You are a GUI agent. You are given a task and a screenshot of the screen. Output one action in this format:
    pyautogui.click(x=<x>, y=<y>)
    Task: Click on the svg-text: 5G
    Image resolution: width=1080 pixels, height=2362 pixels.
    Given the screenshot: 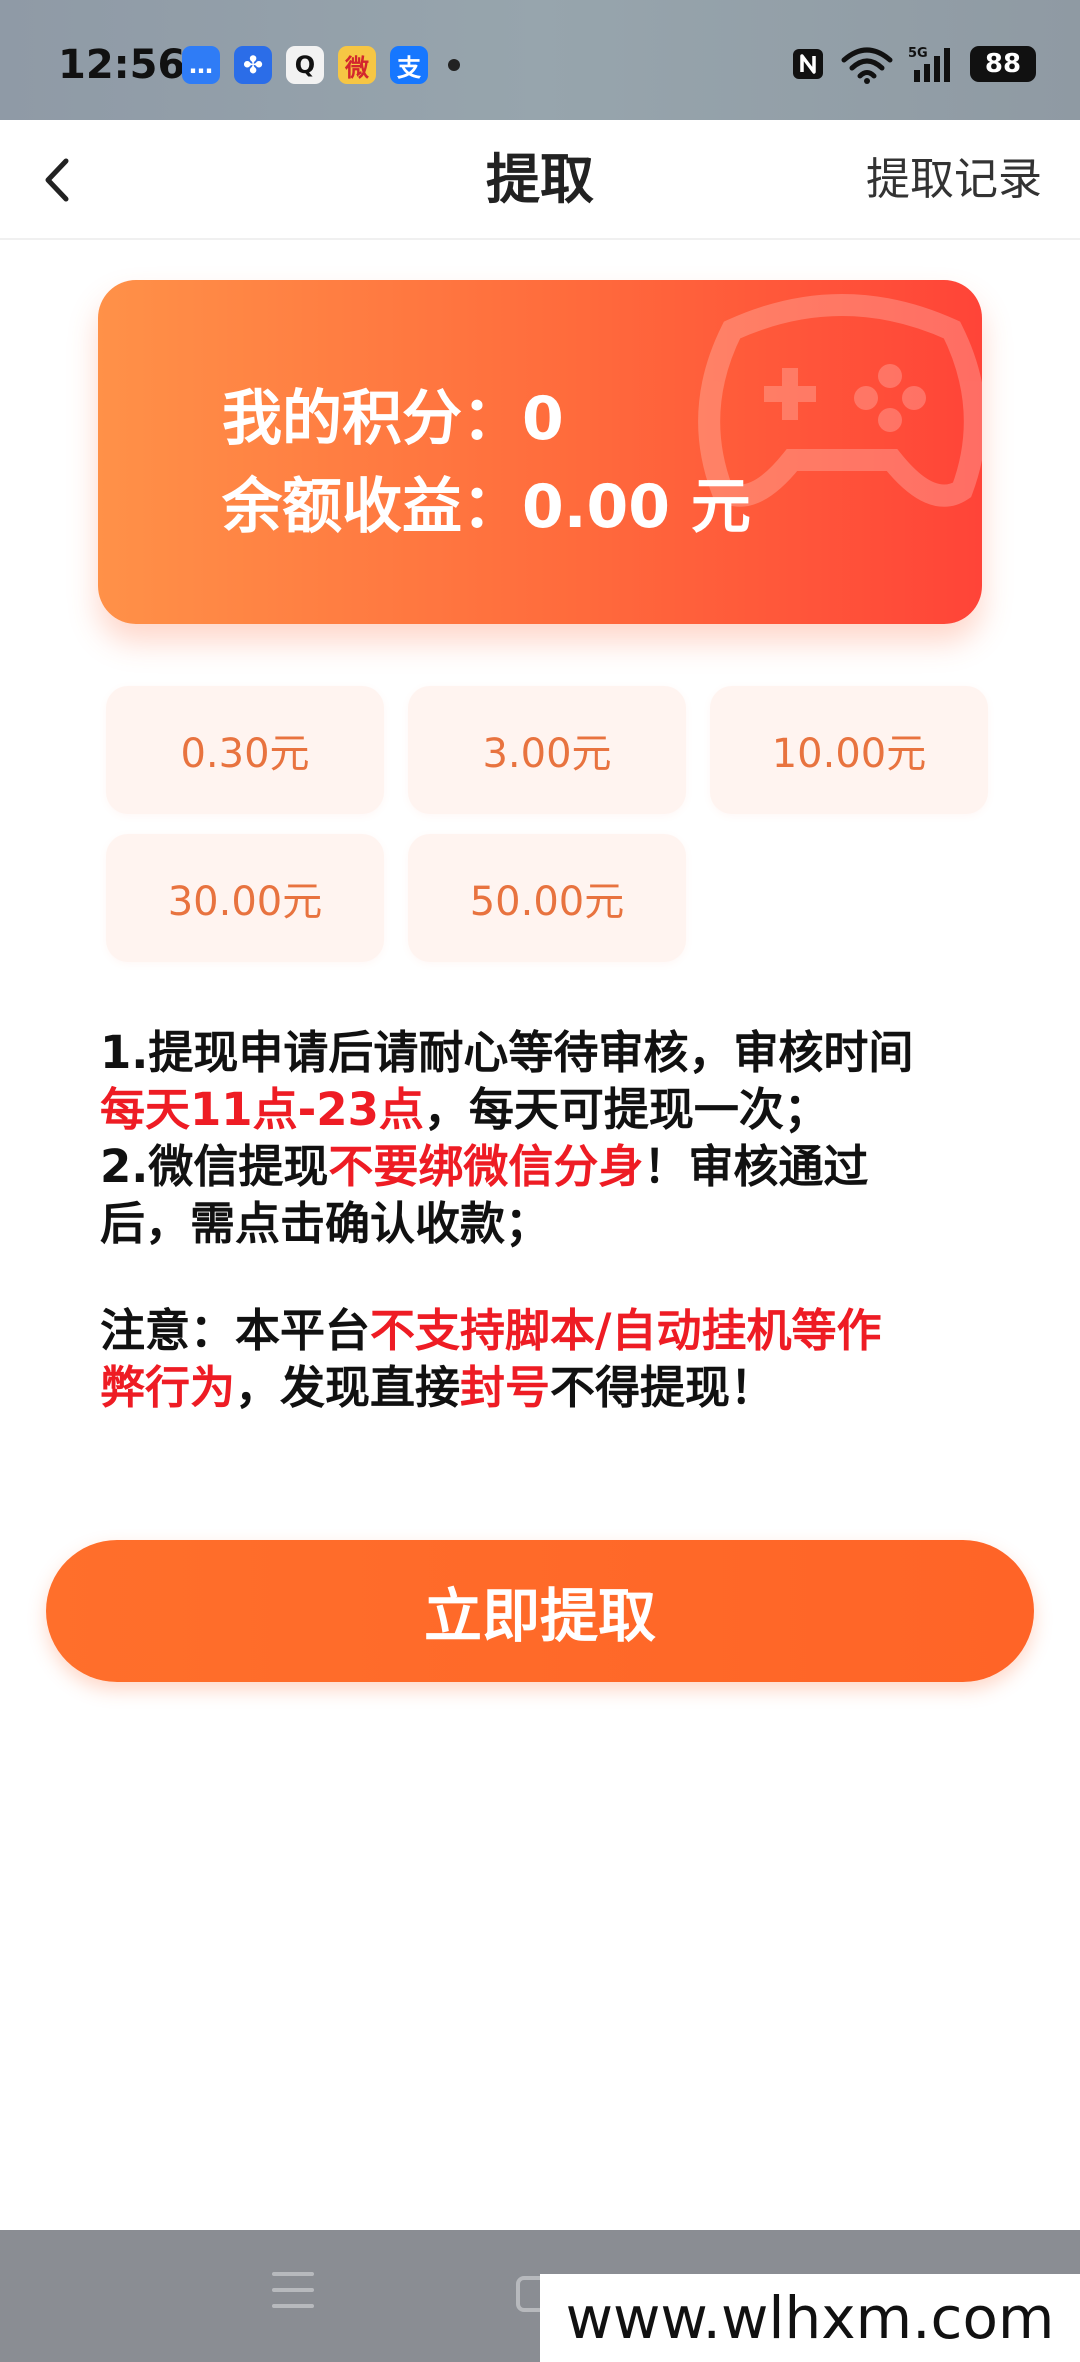 What is the action you would take?
    pyautogui.click(x=918, y=53)
    